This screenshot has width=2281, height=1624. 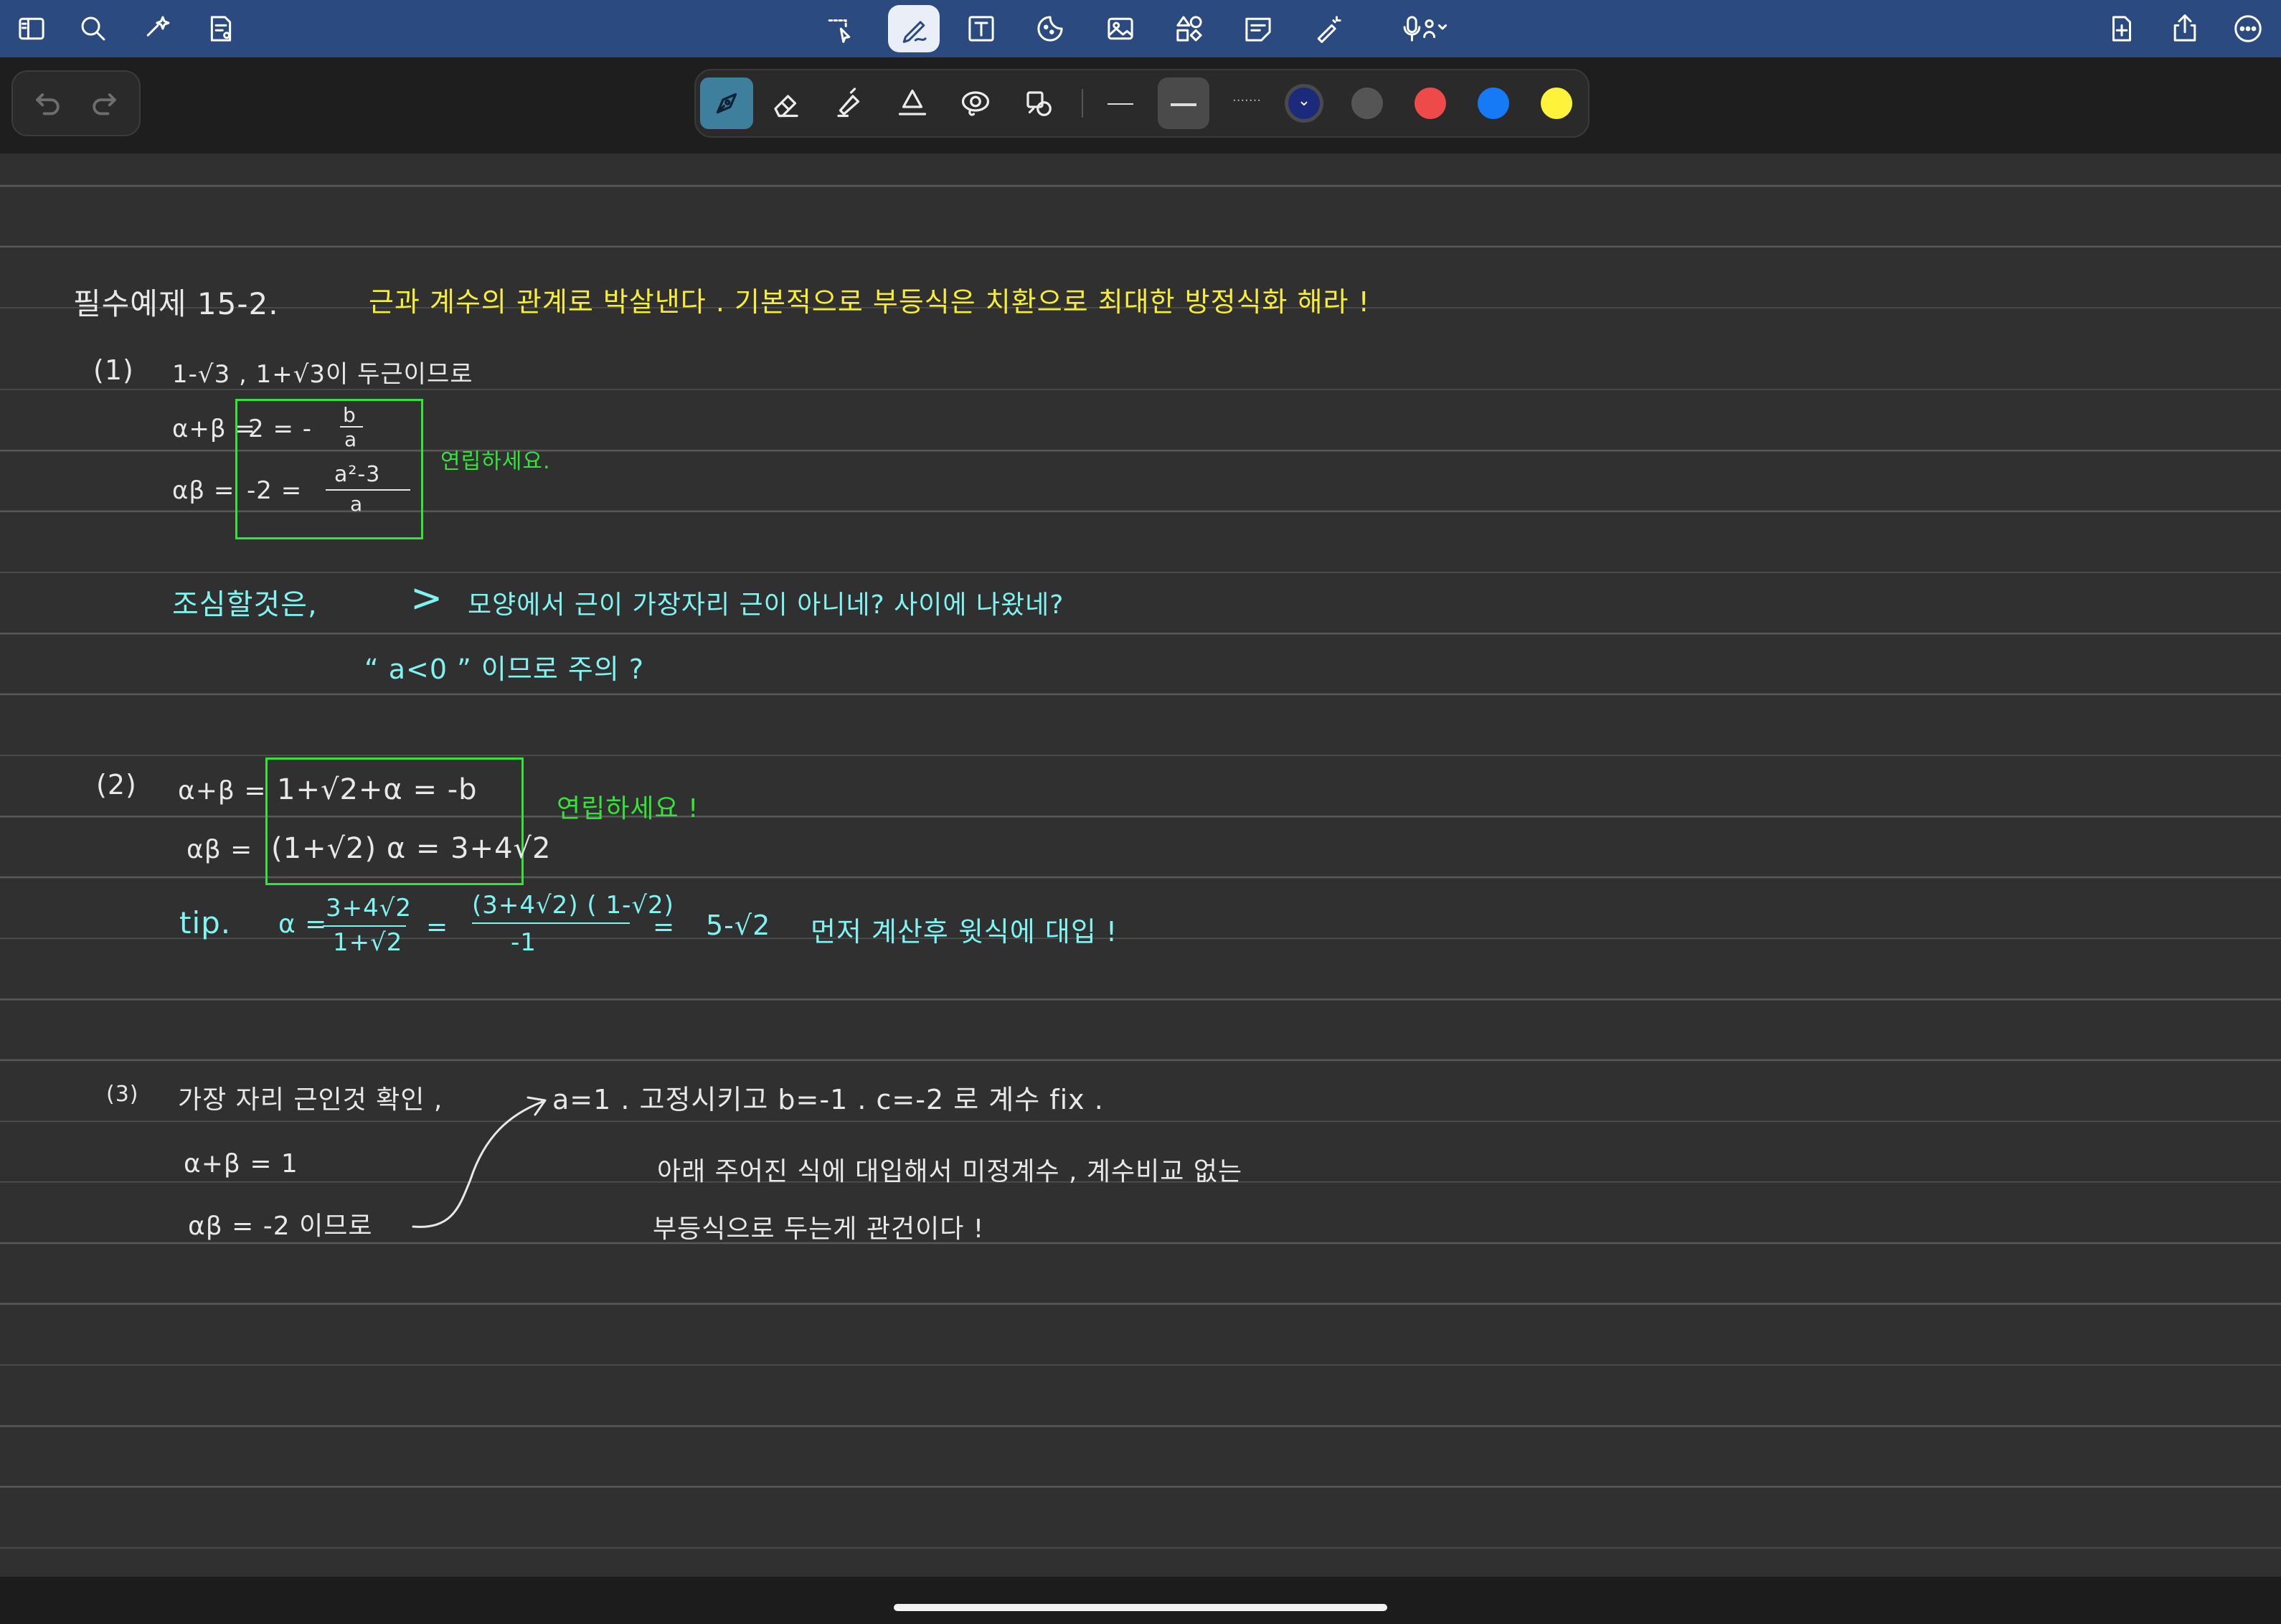 I want to click on p1-solve-note: 연립하세요., so click(x=496, y=461).